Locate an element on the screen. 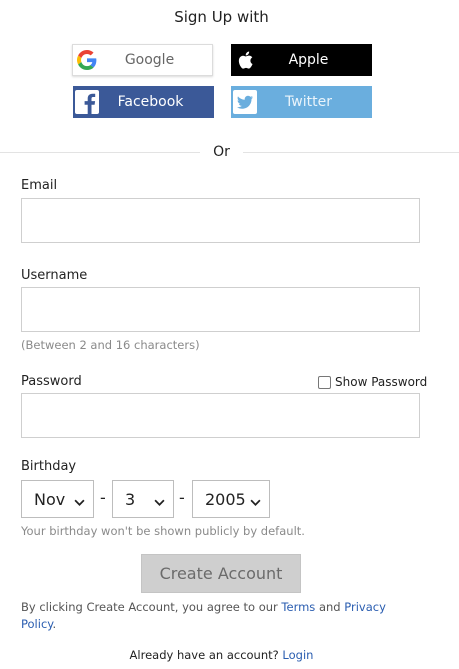  login-link: Login is located at coordinates (297, 655).